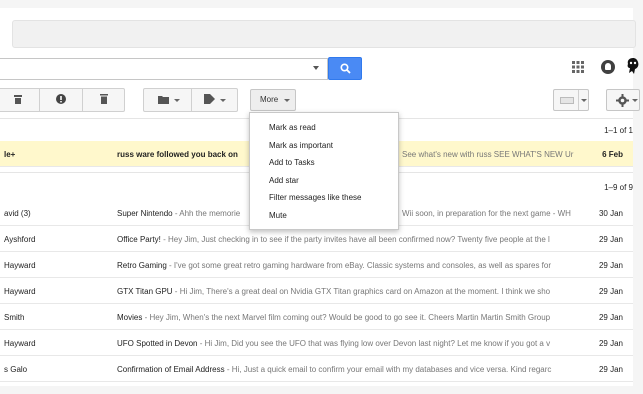 The image size is (643, 394). I want to click on archive-icon, so click(18, 99).